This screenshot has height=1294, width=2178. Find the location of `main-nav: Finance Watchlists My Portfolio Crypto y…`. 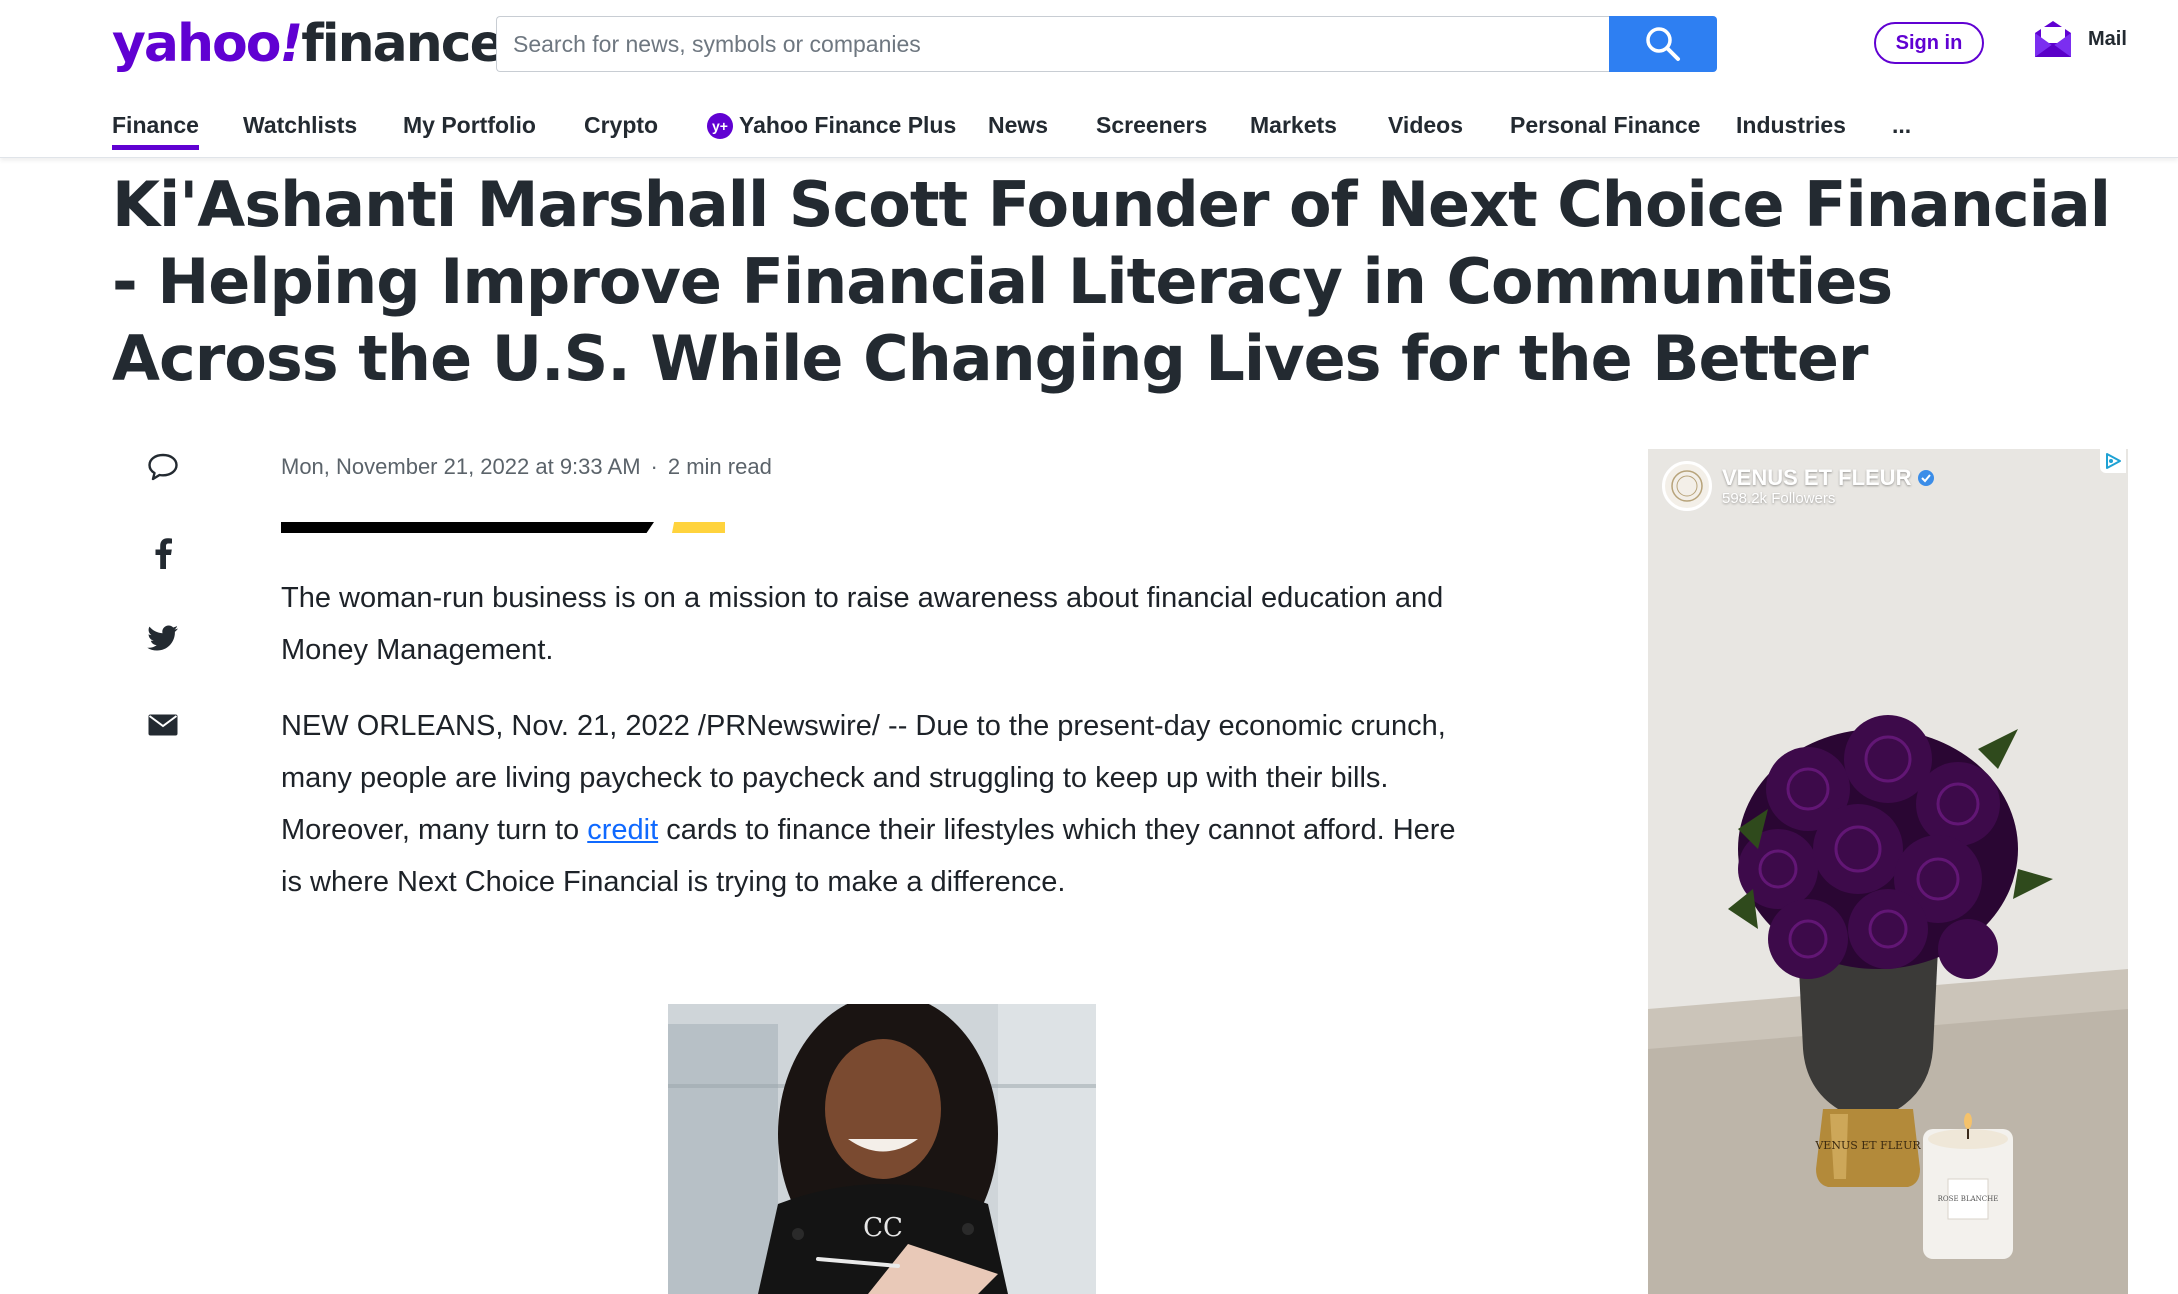

main-nav: Finance Watchlists My Portfolio Crypto y… is located at coordinates (1089, 129).